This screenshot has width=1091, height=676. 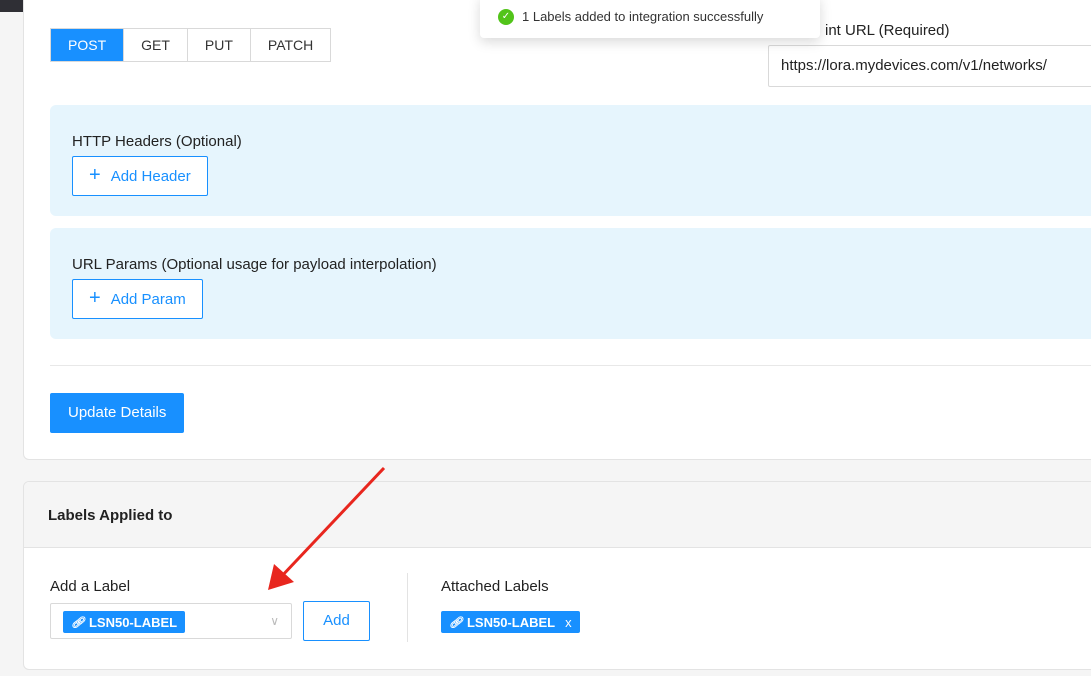 What do you see at coordinates (150, 176) in the screenshot?
I see `add-header-label: Add Header` at bounding box center [150, 176].